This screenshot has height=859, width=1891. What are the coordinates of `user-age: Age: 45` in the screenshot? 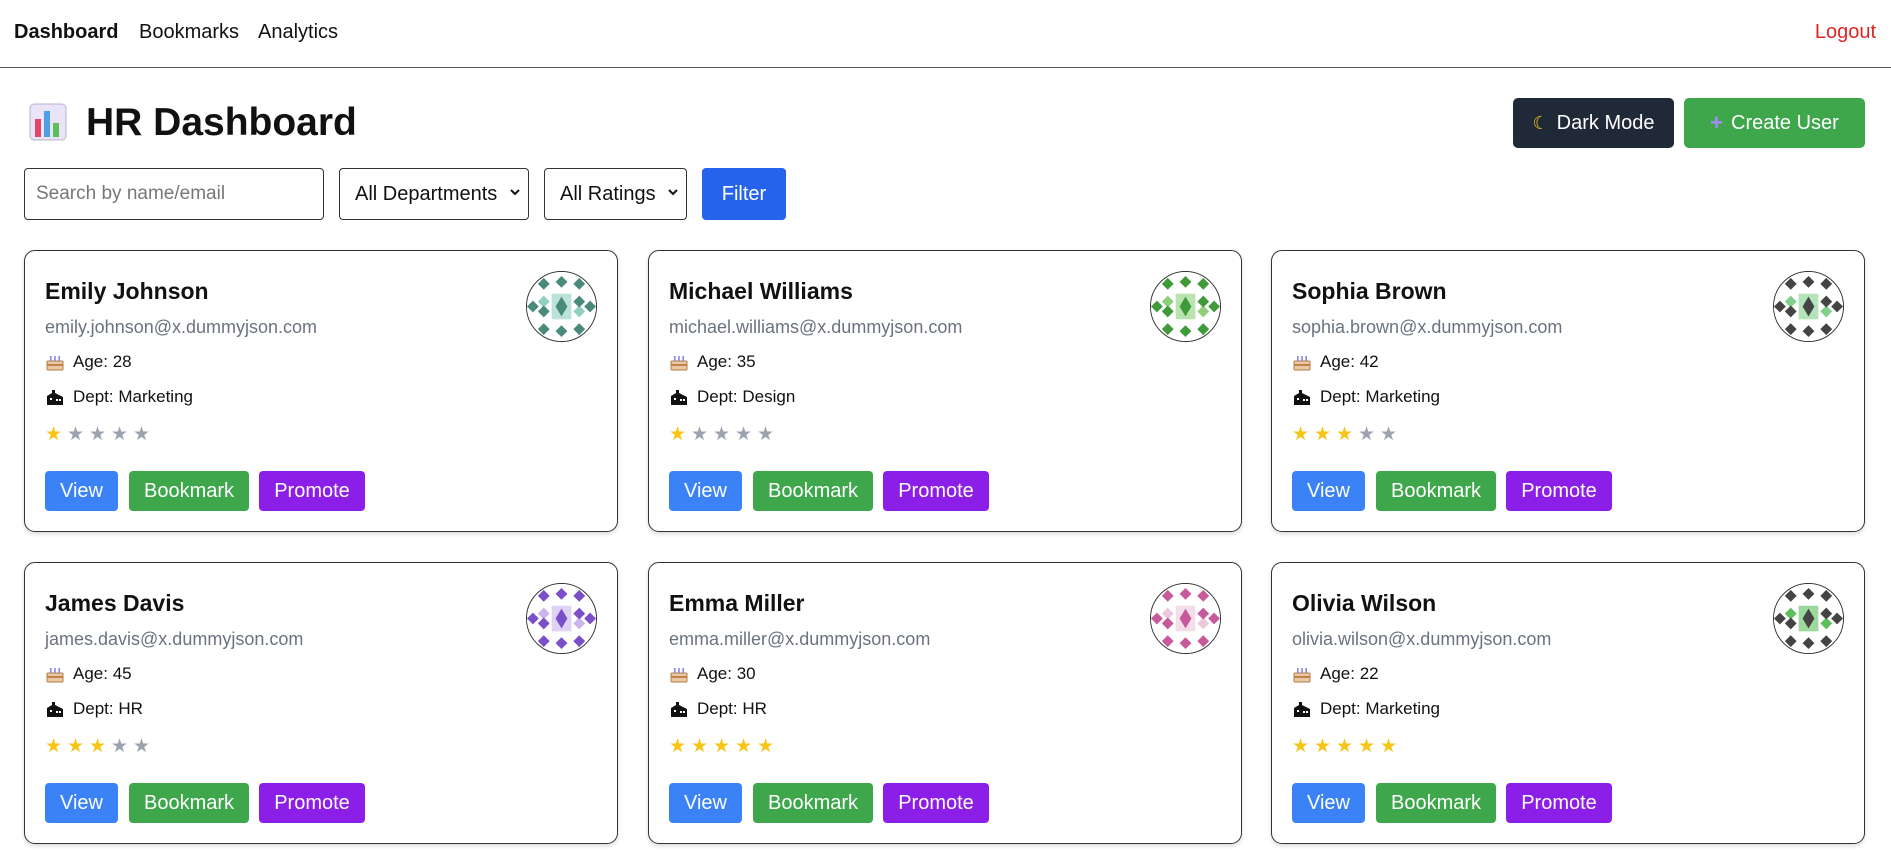 It's located at (88, 674).